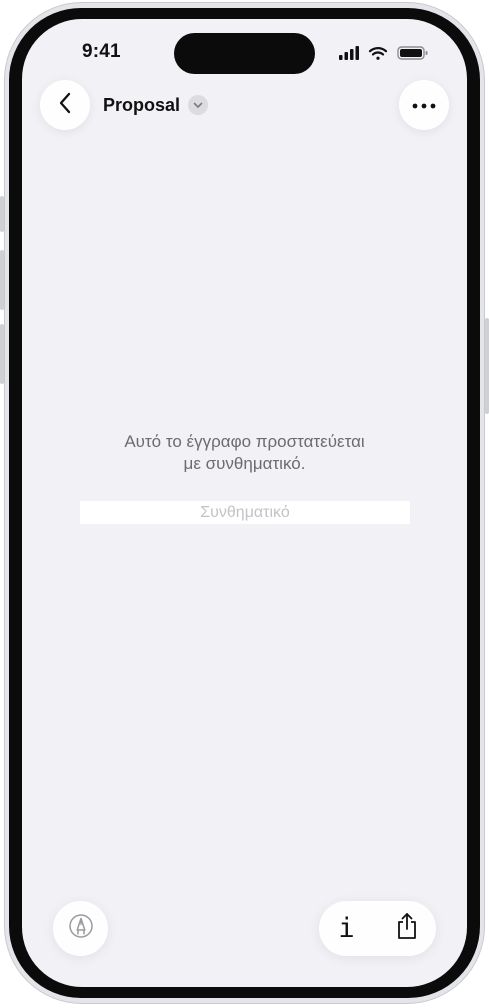  What do you see at coordinates (244, 463) in the screenshot?
I see `message-line-2: με συνθηματικό.` at bounding box center [244, 463].